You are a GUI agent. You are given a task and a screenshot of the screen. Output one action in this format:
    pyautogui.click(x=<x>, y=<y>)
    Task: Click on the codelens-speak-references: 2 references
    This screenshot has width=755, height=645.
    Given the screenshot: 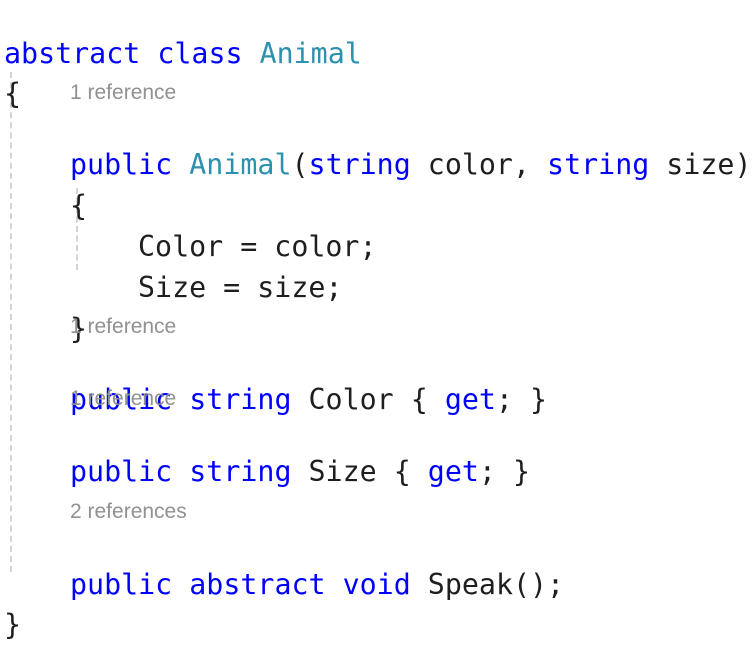 What is the action you would take?
    pyautogui.click(x=128, y=512)
    